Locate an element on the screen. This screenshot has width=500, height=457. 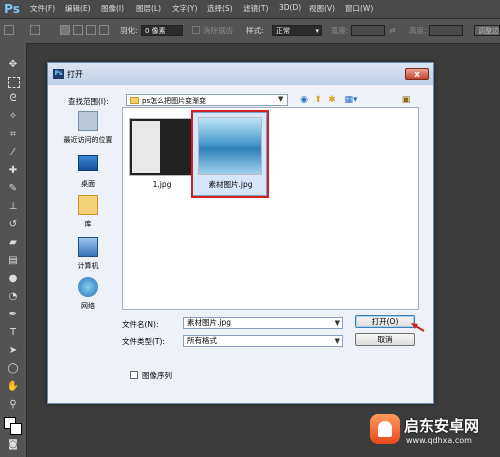
marquee-preset-icon is located at coordinates (35, 30).